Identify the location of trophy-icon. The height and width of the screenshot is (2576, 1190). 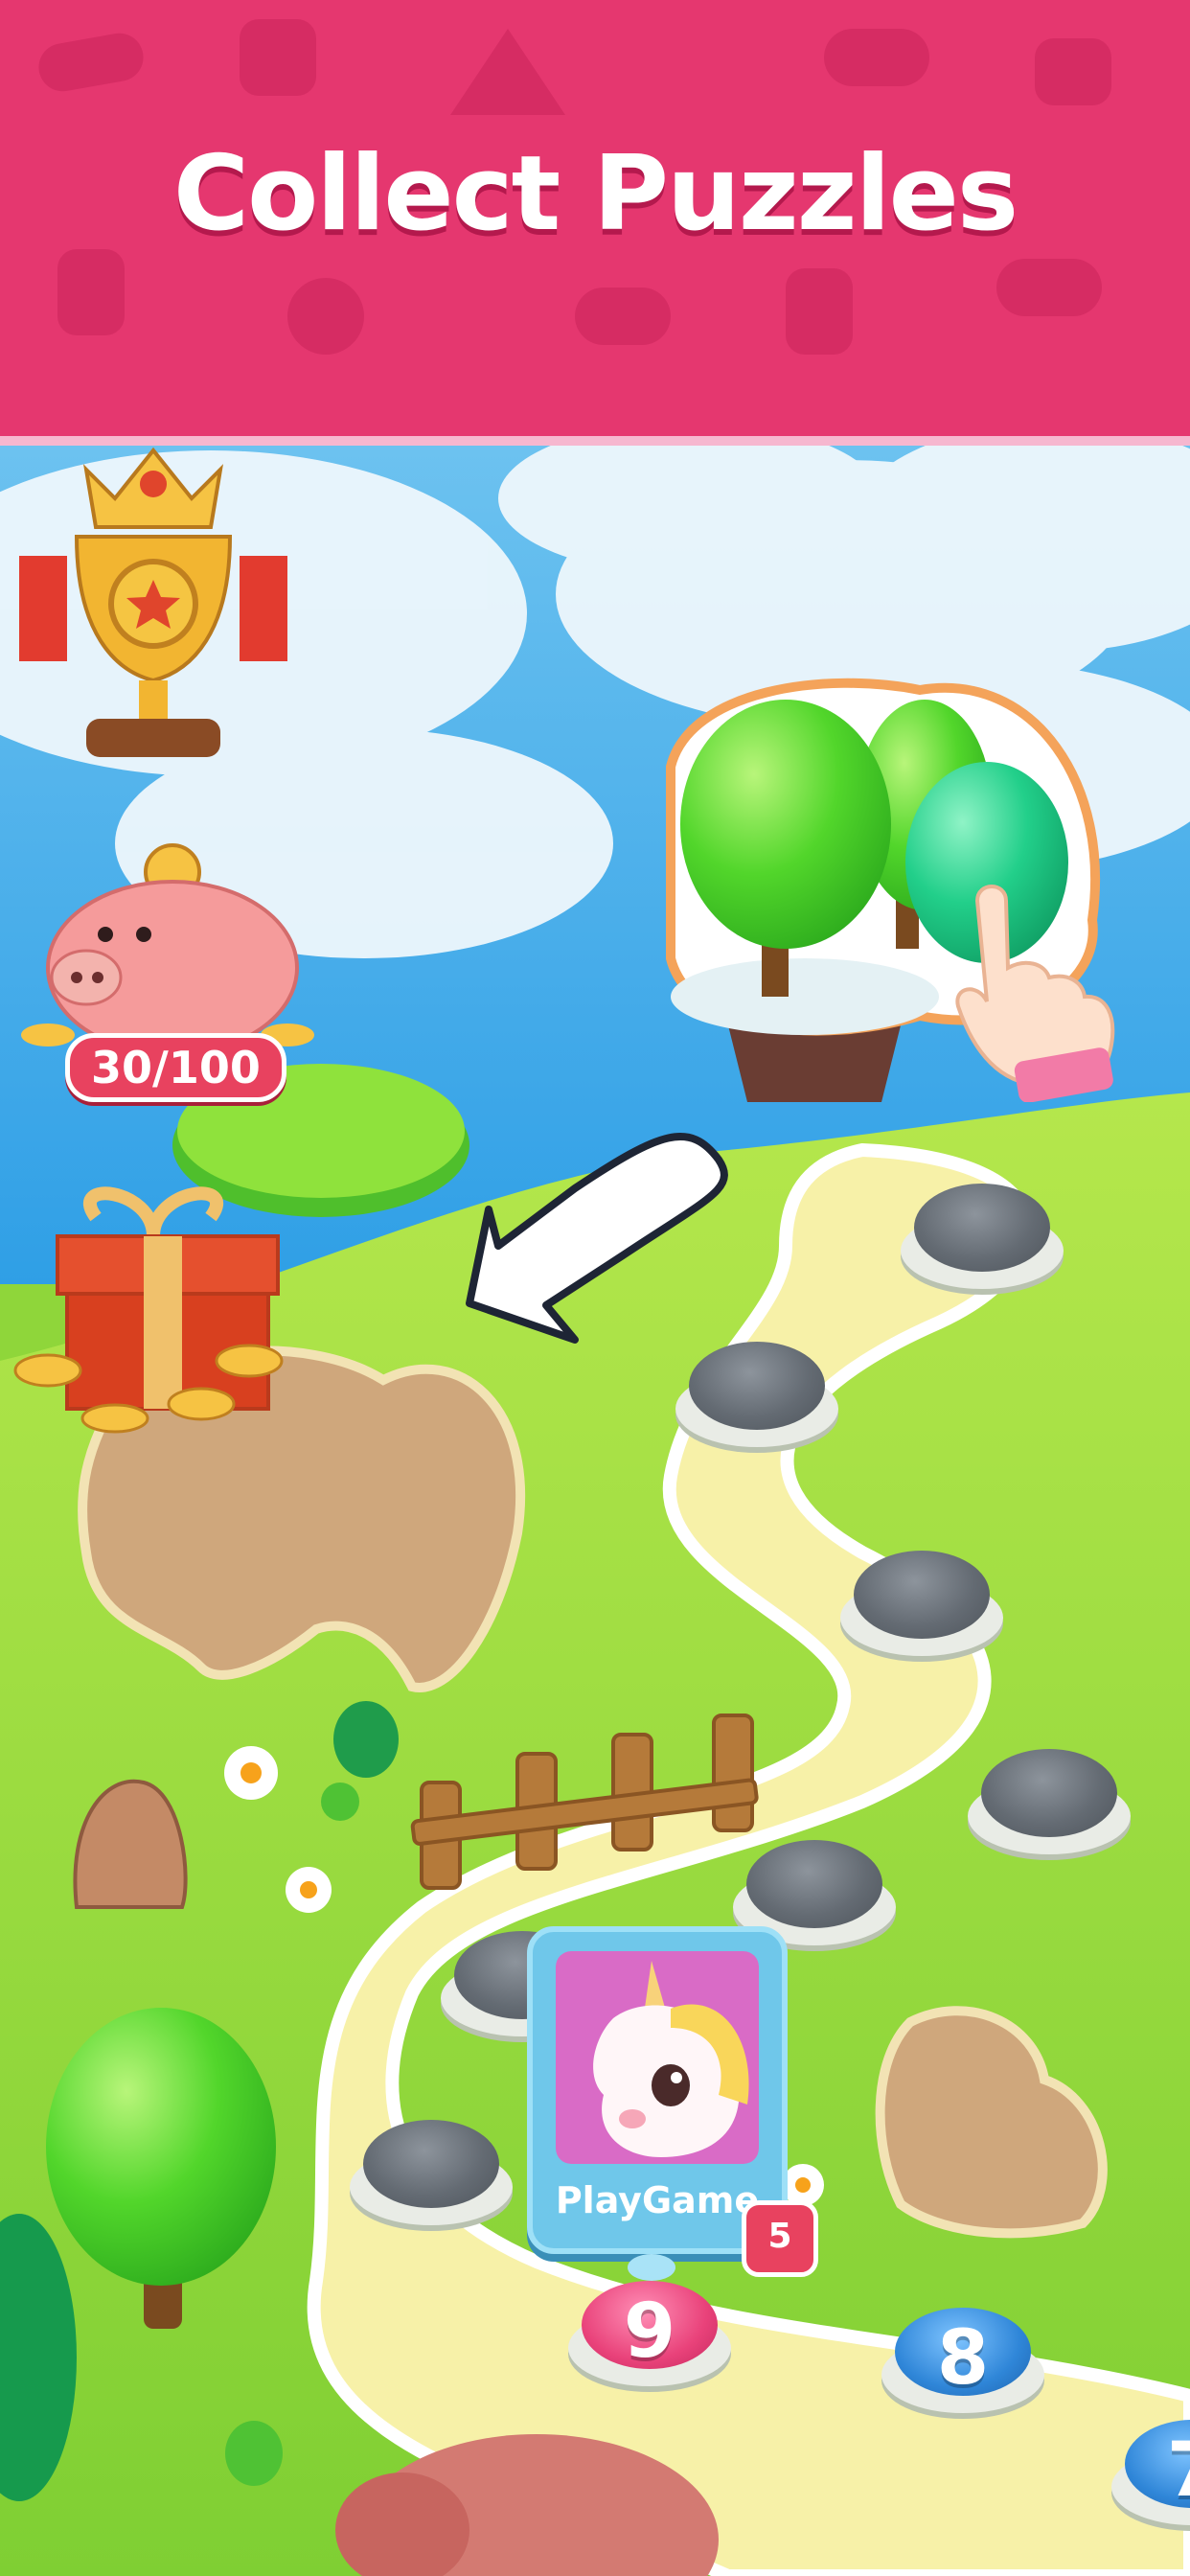
(153, 608).